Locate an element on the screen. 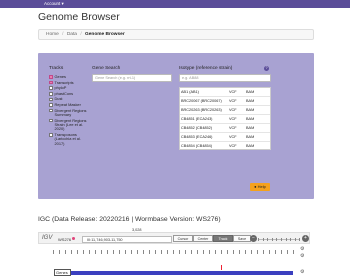 This screenshot has height=280, width=350. ruler-scale-label: 3,028 is located at coordinates (137, 230).